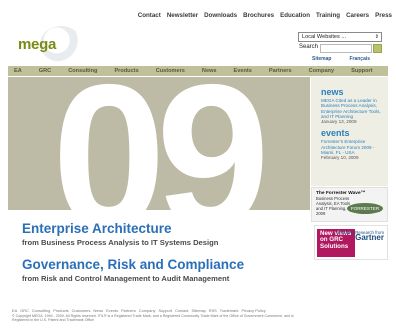  Describe the element at coordinates (383, 15) in the screenshot. I see `top-nav-press: Press` at that location.